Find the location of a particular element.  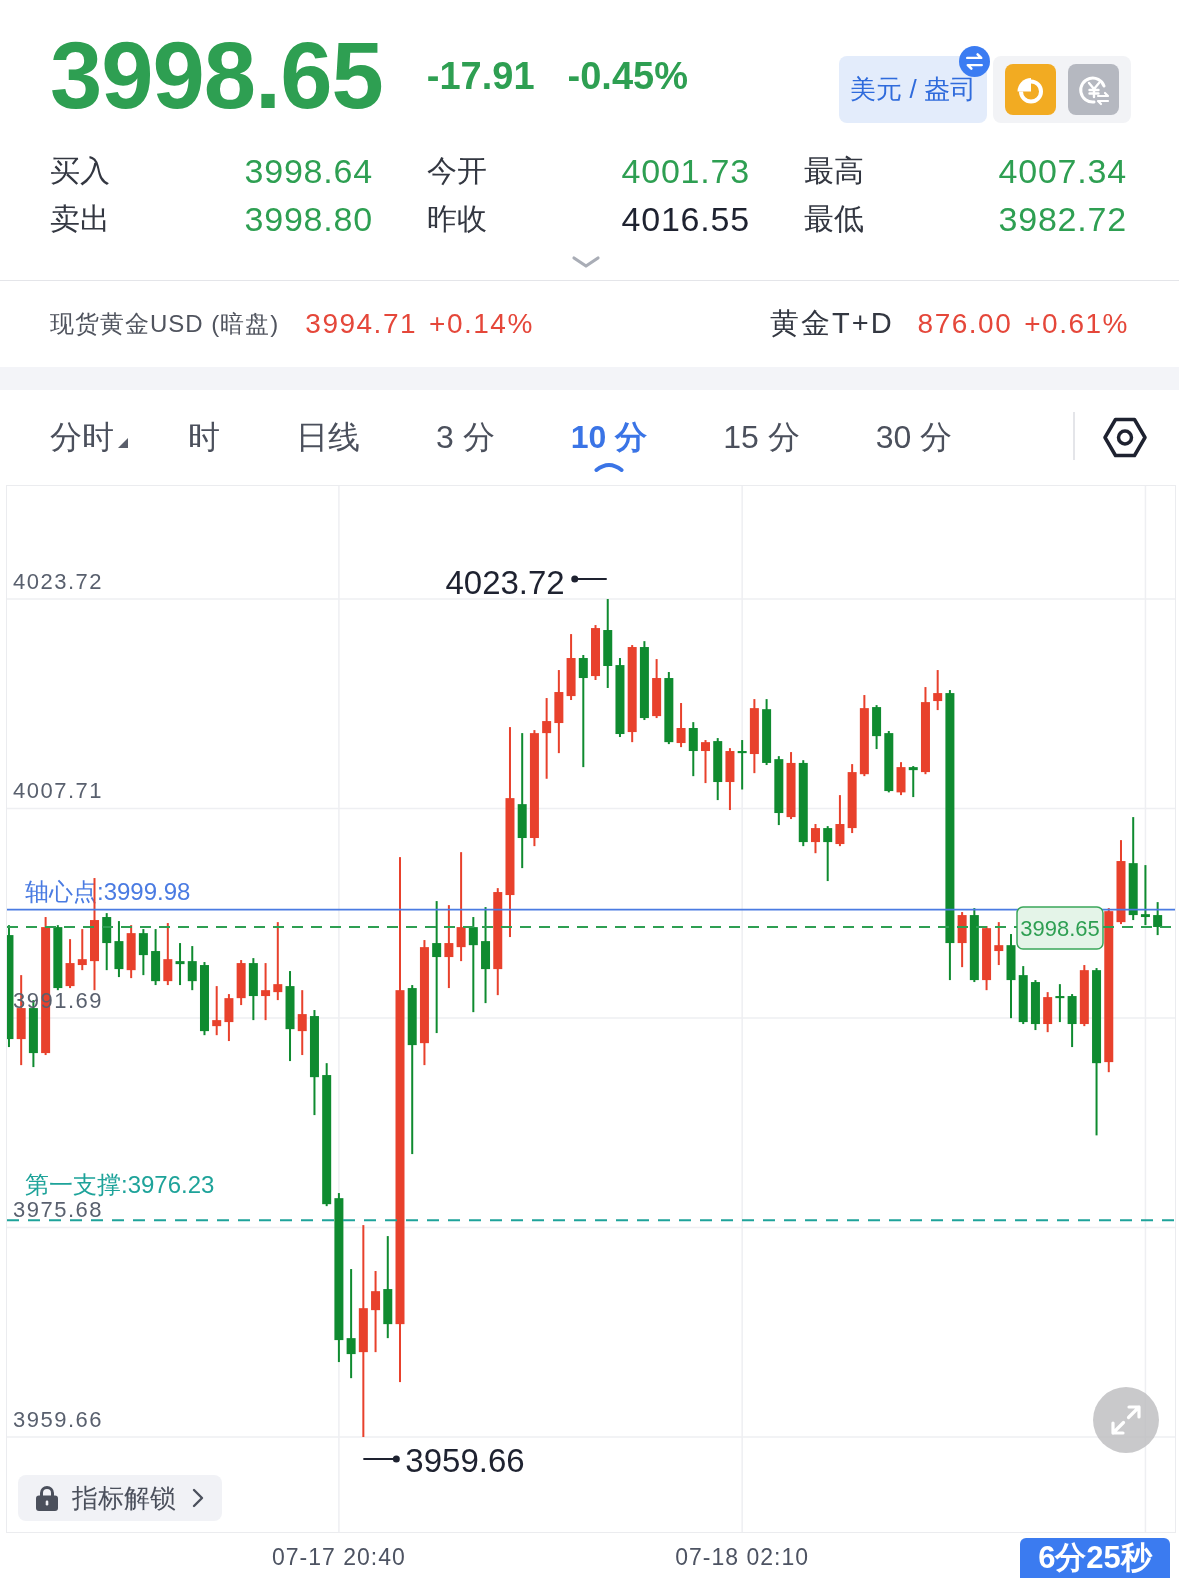

period-tab: 15 分 is located at coordinates (761, 444).